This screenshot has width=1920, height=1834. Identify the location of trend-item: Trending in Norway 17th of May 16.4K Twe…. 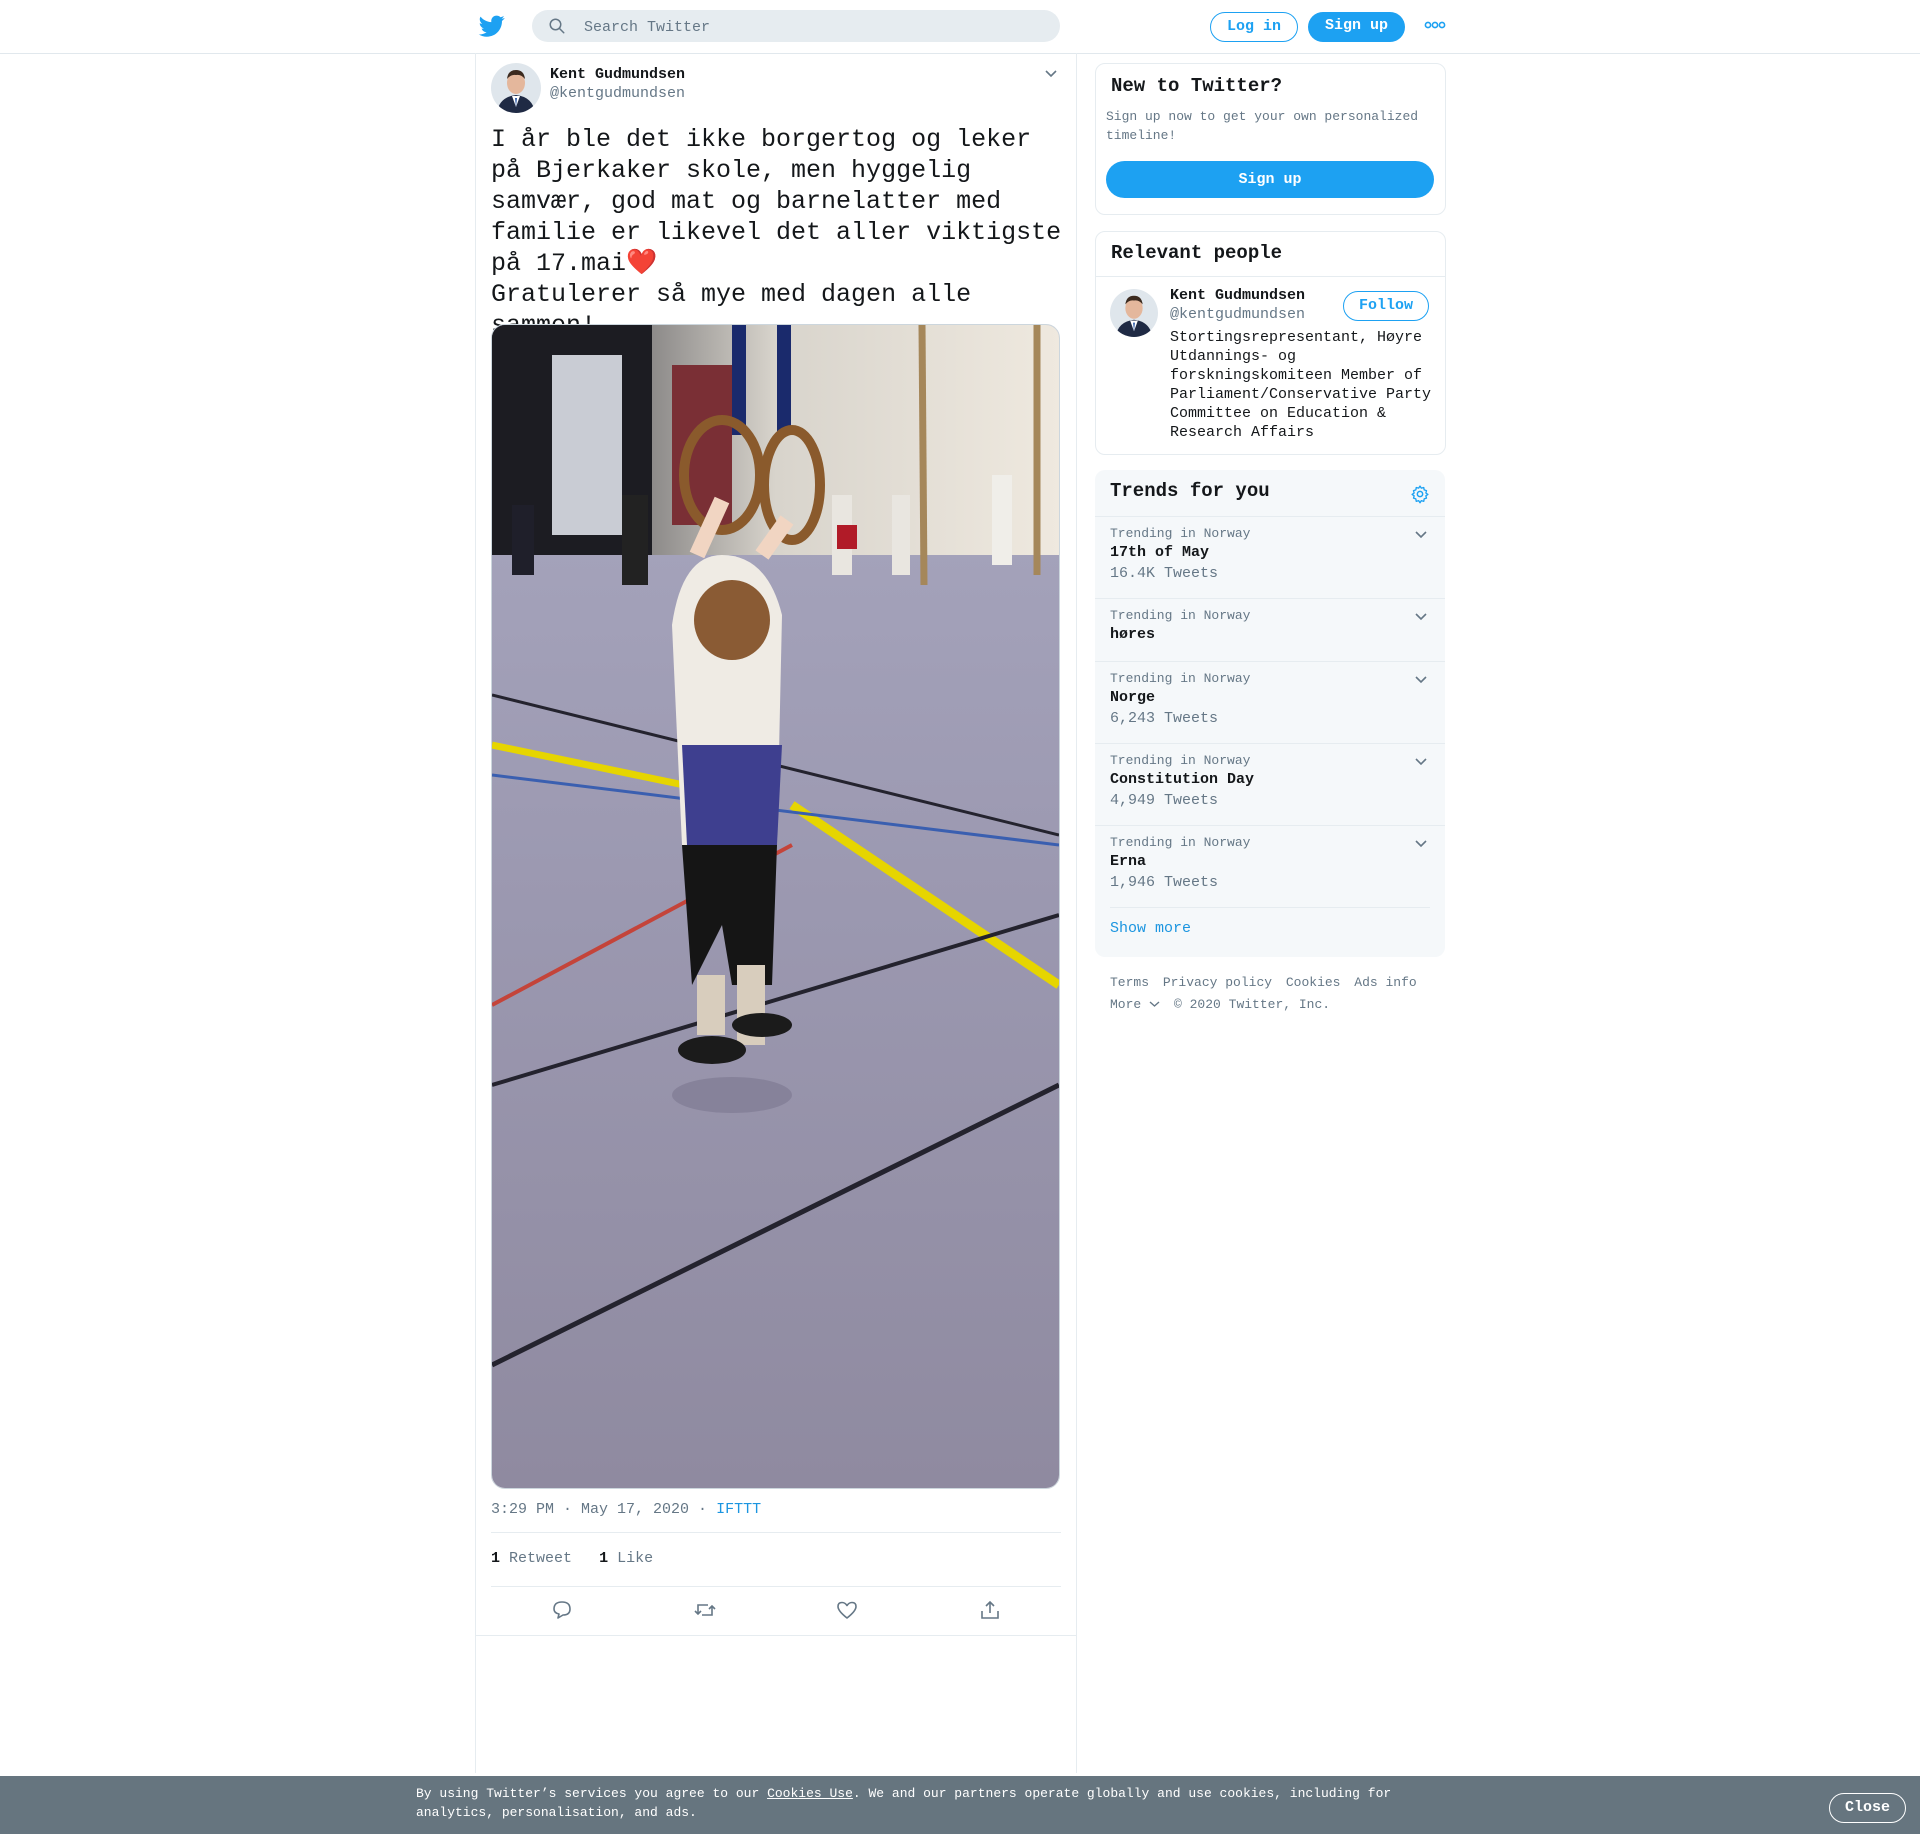
(1270, 557).